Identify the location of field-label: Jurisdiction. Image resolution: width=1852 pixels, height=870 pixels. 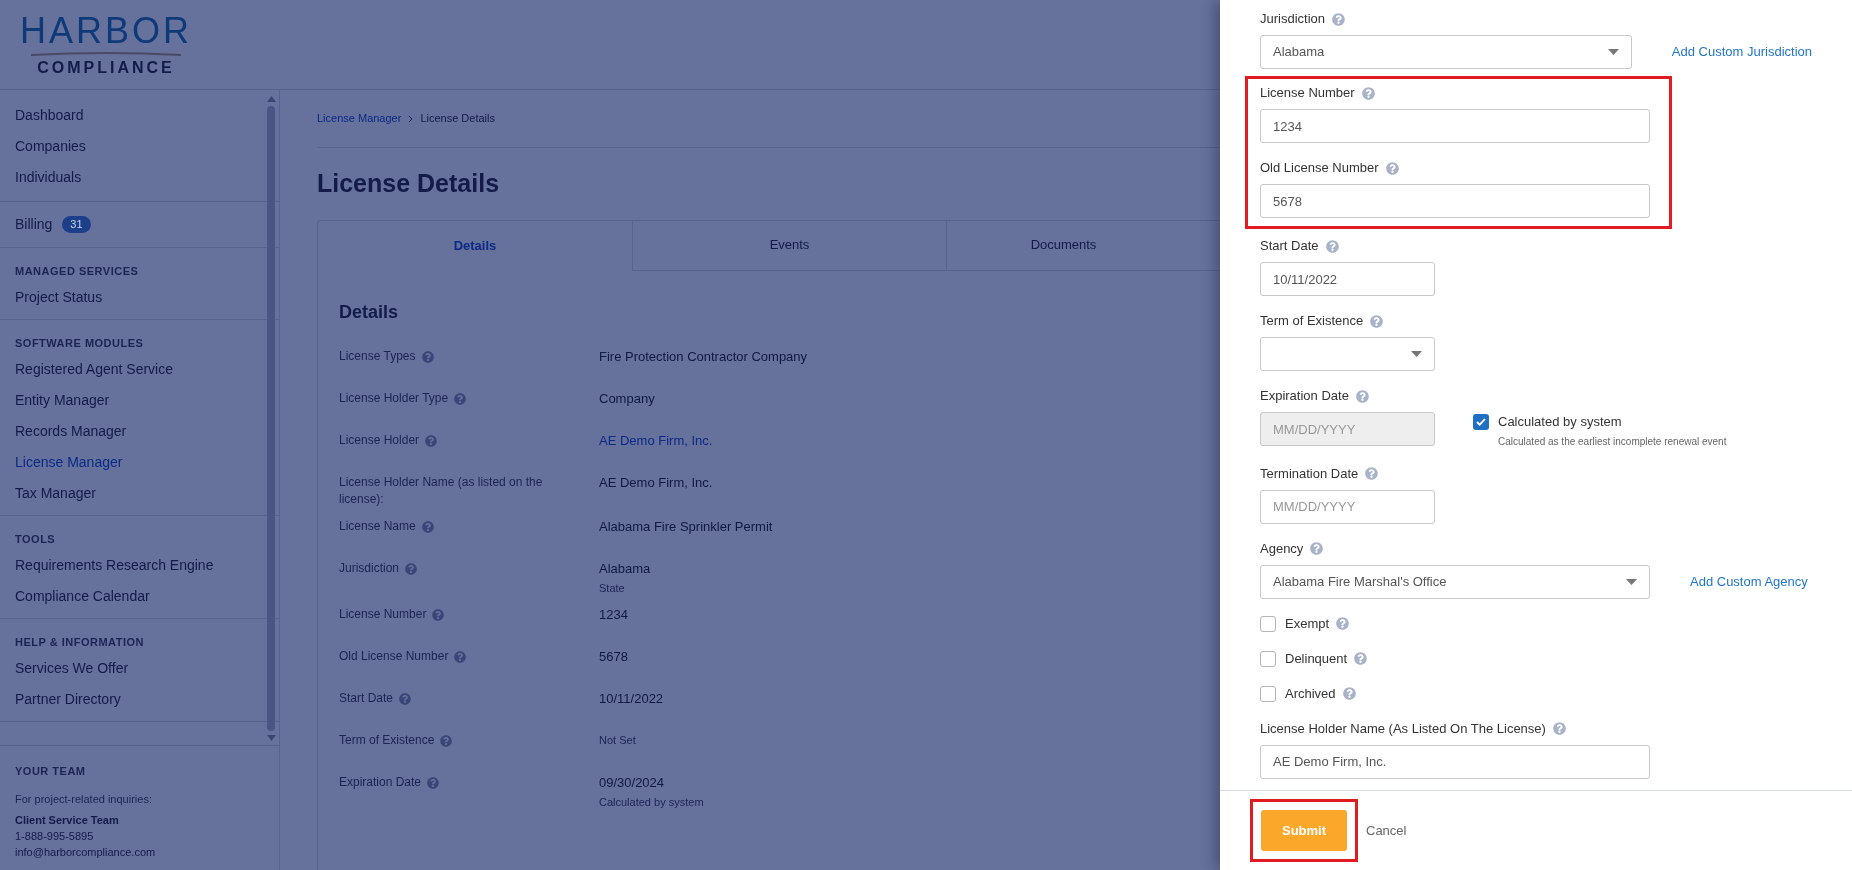
(1293, 19).